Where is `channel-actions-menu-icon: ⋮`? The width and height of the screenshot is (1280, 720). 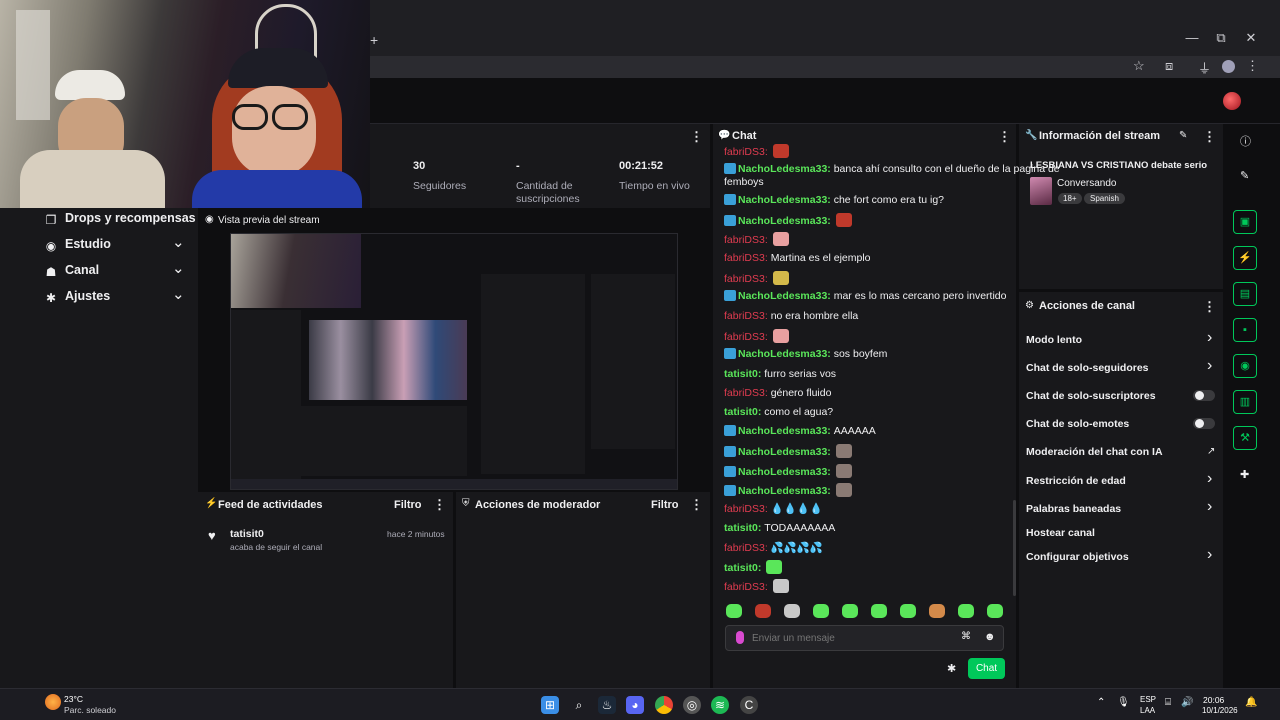 channel-actions-menu-icon: ⋮ is located at coordinates (1209, 307).